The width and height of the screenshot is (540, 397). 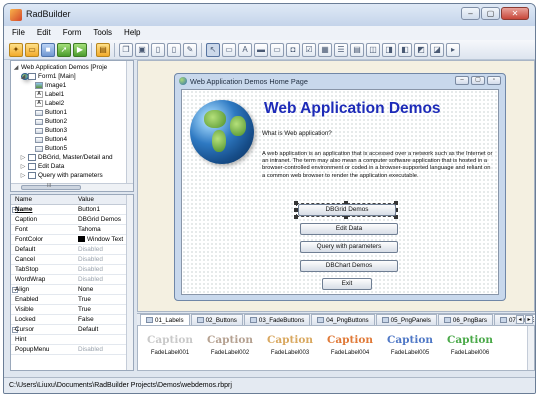 I want to click on prop-row-wordwrap: WordWrap Disabled, so click(x=69, y=280).